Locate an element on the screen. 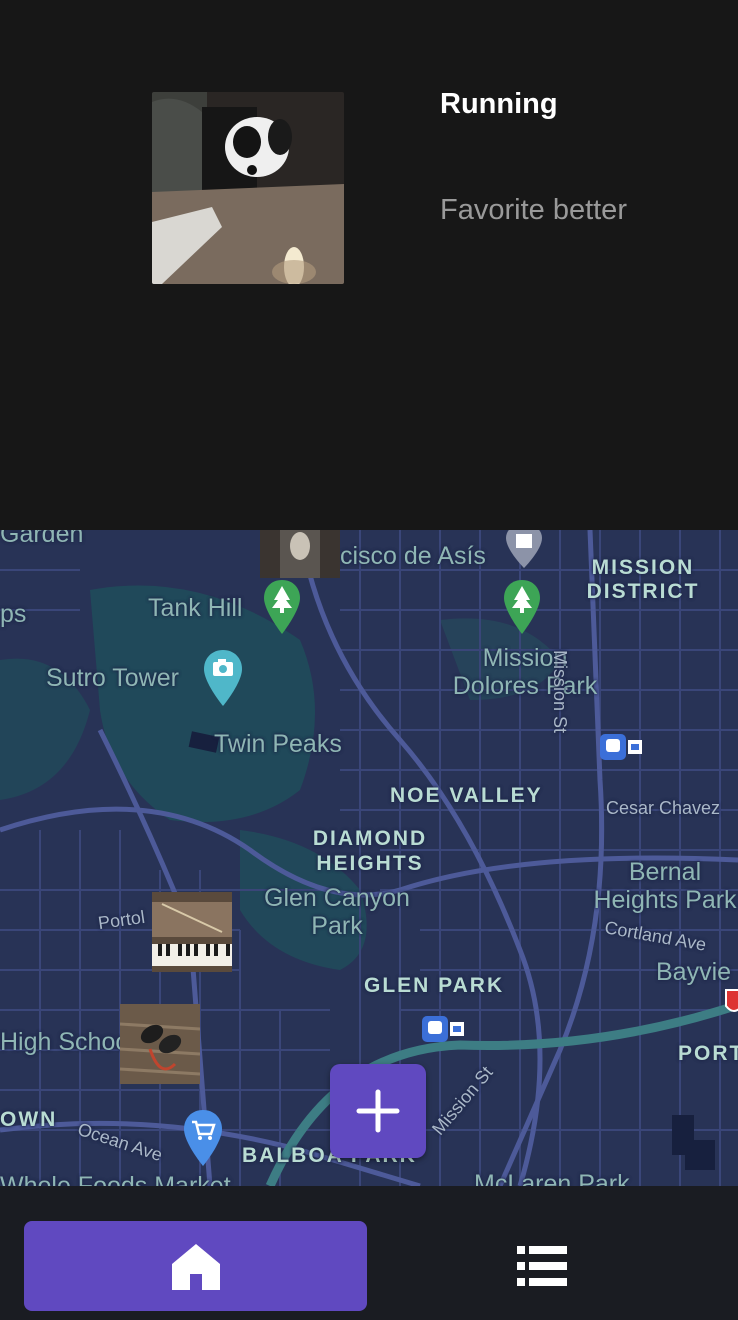 This screenshot has height=1320, width=738. map-label-glen-park: GLEN PARK is located at coordinates (434, 985).